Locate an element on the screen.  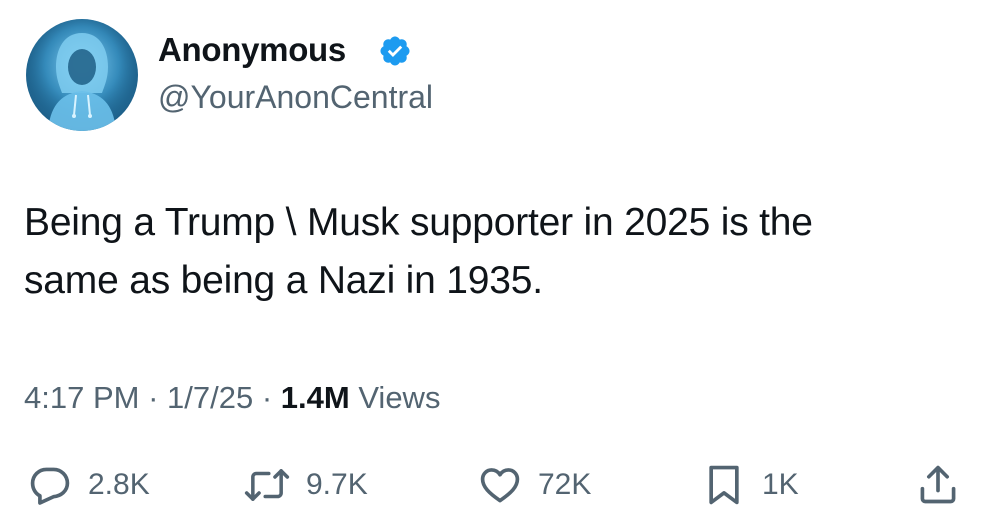
repost-icon is located at coordinates (267, 485).